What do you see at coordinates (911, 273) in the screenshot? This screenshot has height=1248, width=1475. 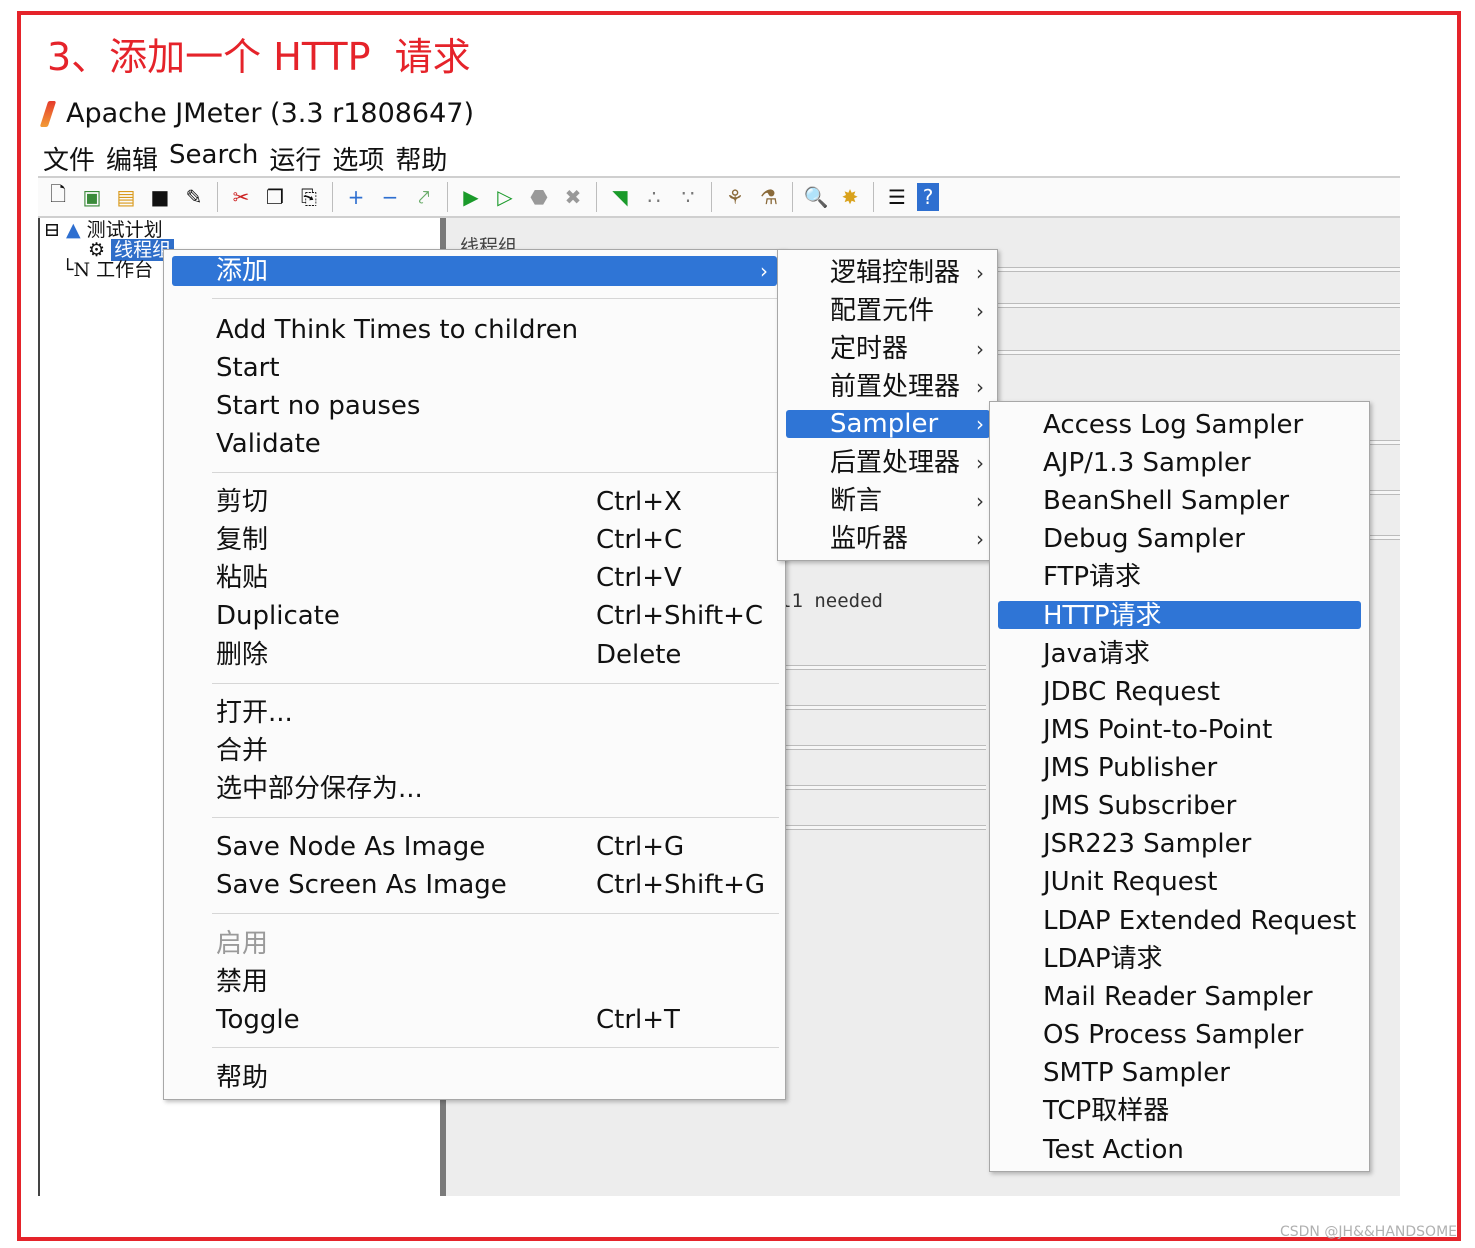 I see `submenu-item-logic-controller: 逻辑控制器 ›` at bounding box center [911, 273].